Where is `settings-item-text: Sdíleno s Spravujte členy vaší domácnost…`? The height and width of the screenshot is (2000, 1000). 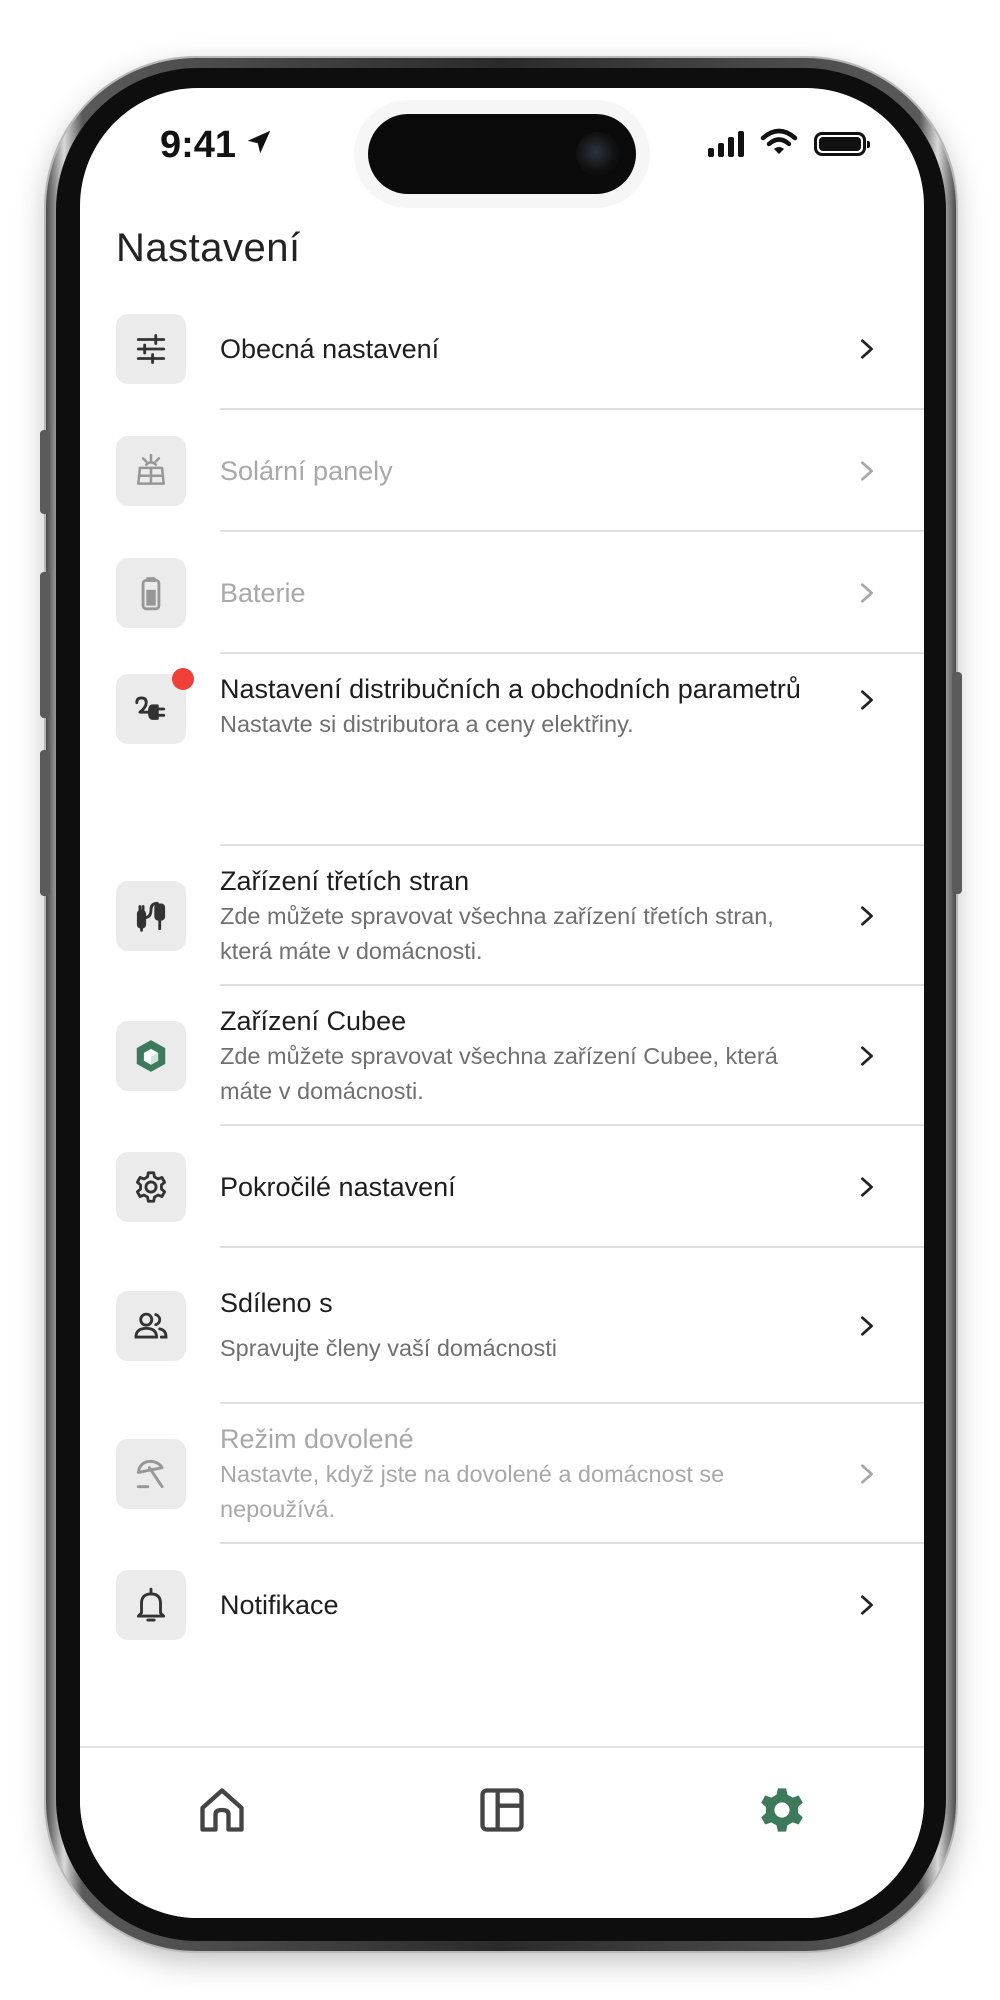 settings-item-text: Sdíleno s Spravujte členy vaší domácnost… is located at coordinates (515, 1326).